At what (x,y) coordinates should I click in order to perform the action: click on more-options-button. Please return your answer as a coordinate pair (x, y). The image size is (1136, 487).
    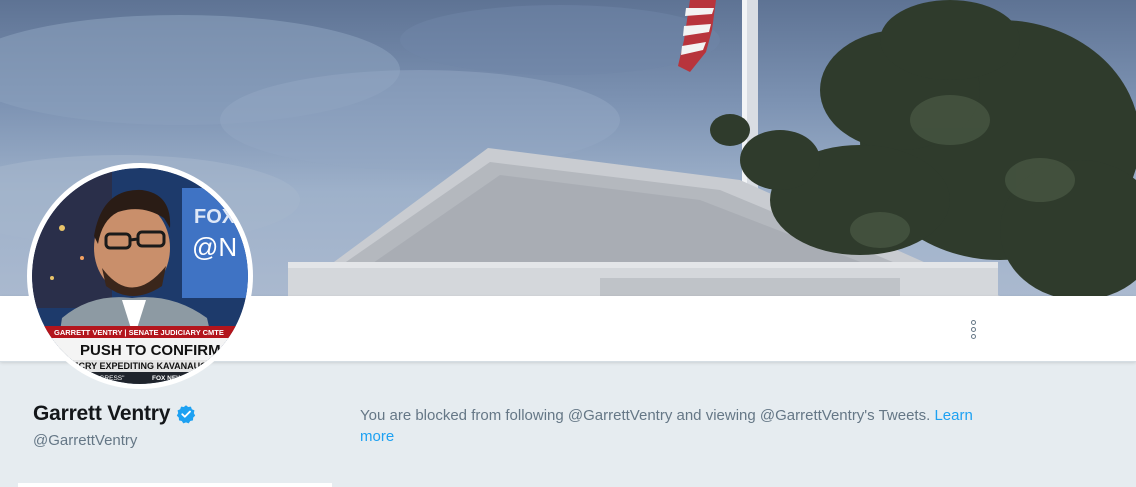
    Looking at the image, I should click on (973, 329).